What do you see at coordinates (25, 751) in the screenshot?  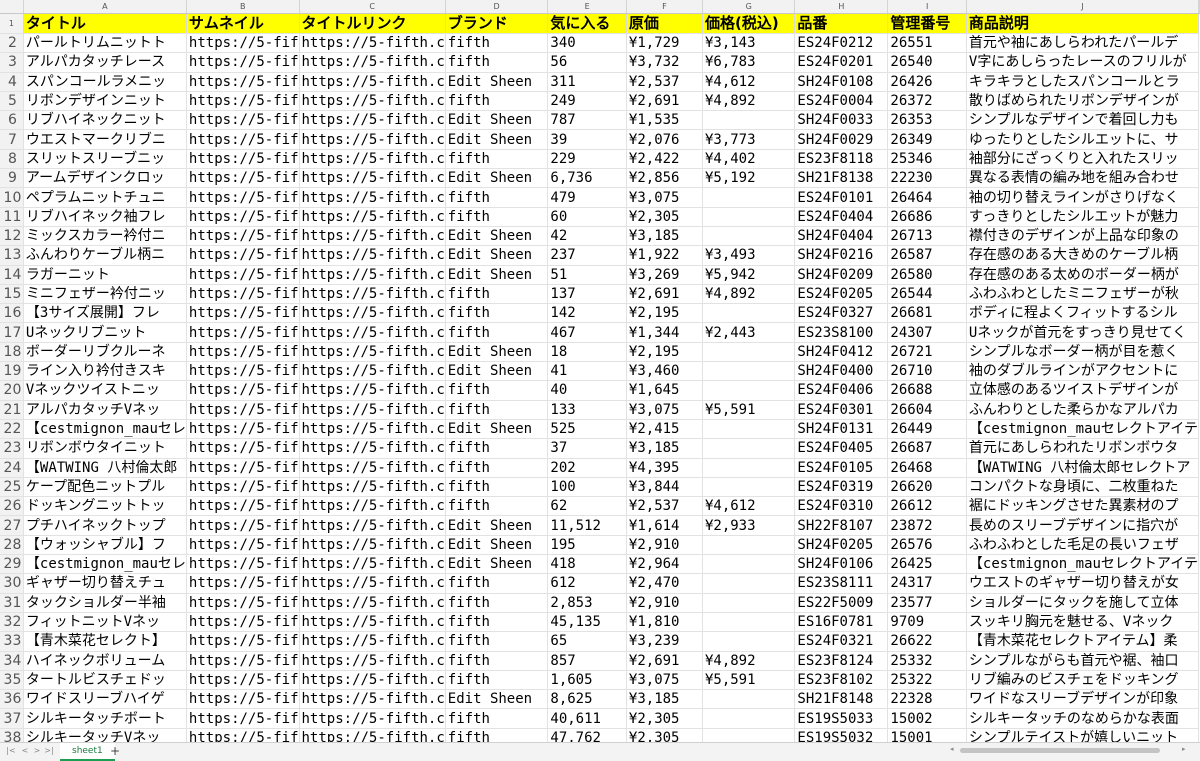 I see `prev-sheet-nav-icon: <` at bounding box center [25, 751].